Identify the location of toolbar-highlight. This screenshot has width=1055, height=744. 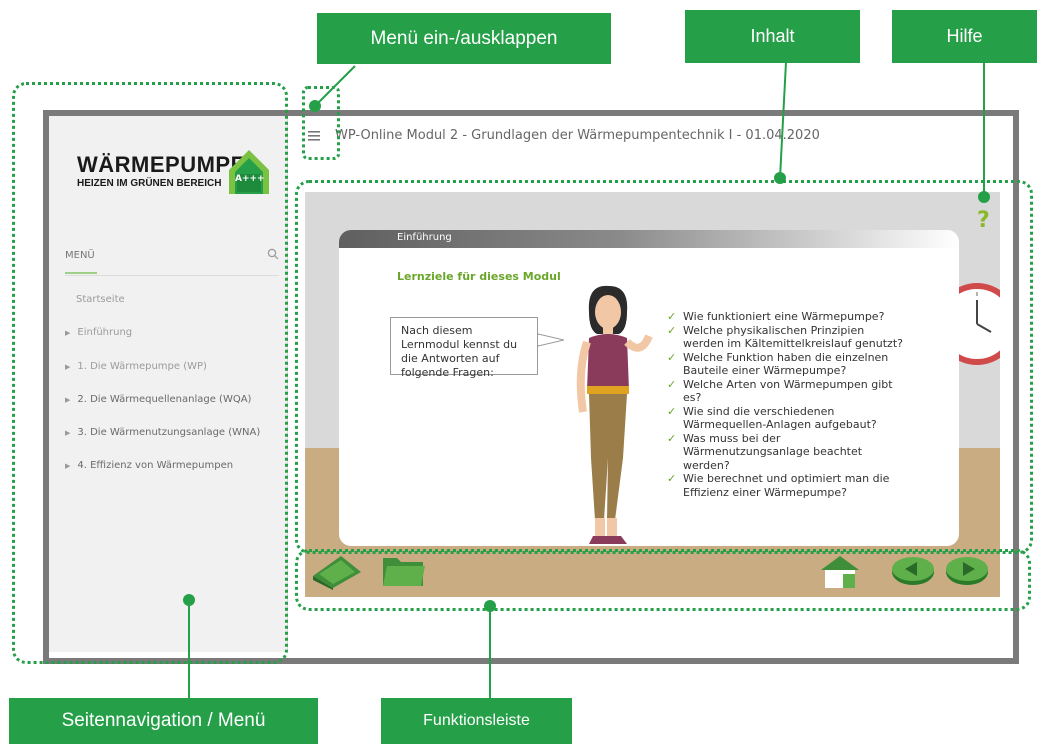
(663, 580).